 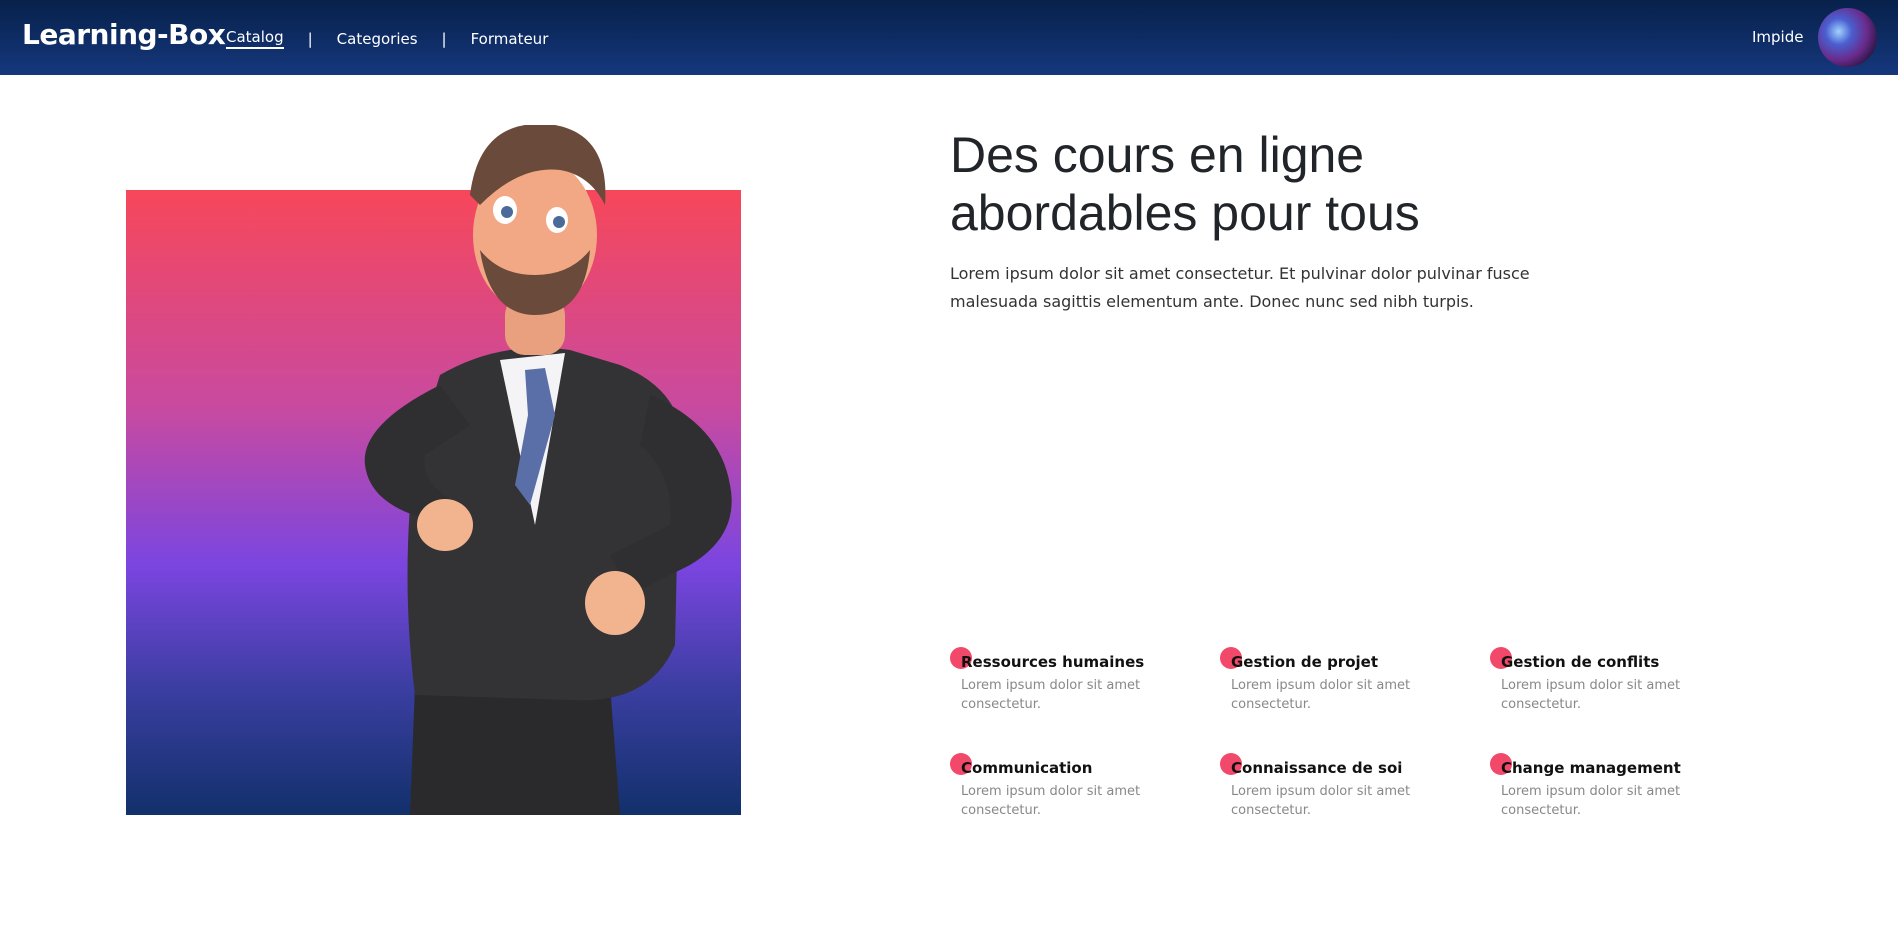 I want to click on nav-link-categories: Categories, so click(x=377, y=39).